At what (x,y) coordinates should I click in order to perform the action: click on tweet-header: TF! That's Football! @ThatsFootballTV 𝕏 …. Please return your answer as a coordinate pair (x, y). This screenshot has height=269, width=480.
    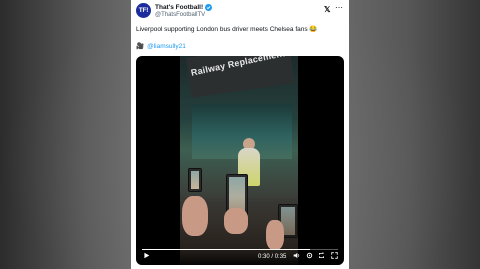
    Looking at the image, I should click on (240, 13).